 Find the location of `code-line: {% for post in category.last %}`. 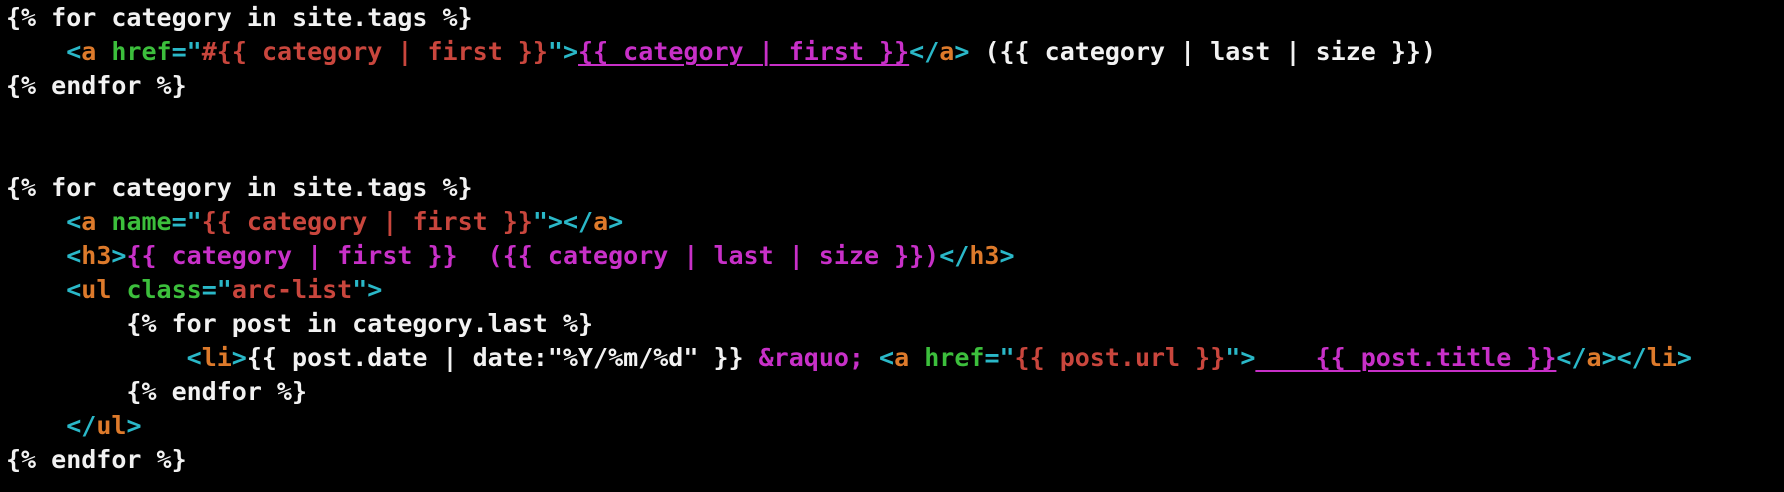

code-line: {% for post in category.last %} is located at coordinates (895, 324).